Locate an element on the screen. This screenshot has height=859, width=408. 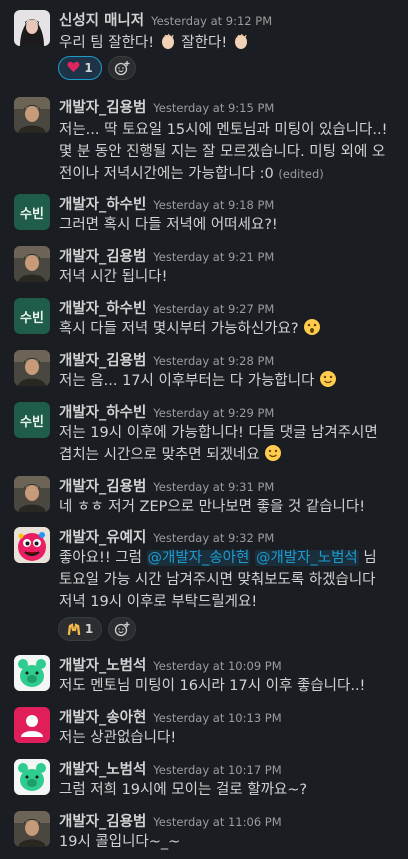
monster-avatar-icon is located at coordinates (32, 545).